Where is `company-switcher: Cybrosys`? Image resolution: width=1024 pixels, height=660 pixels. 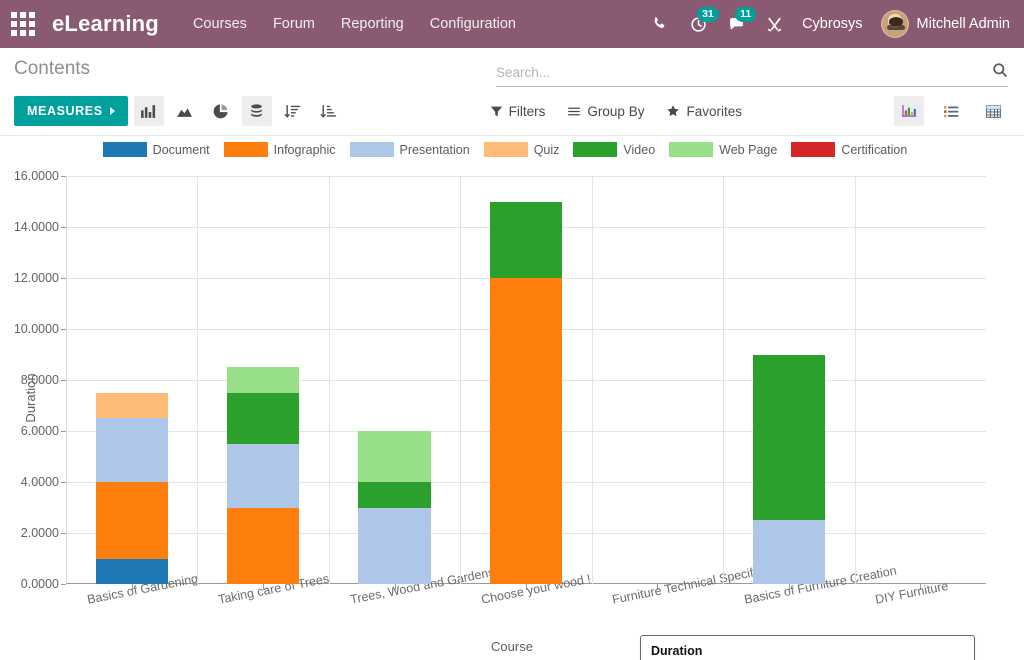 company-switcher: Cybrosys is located at coordinates (832, 24).